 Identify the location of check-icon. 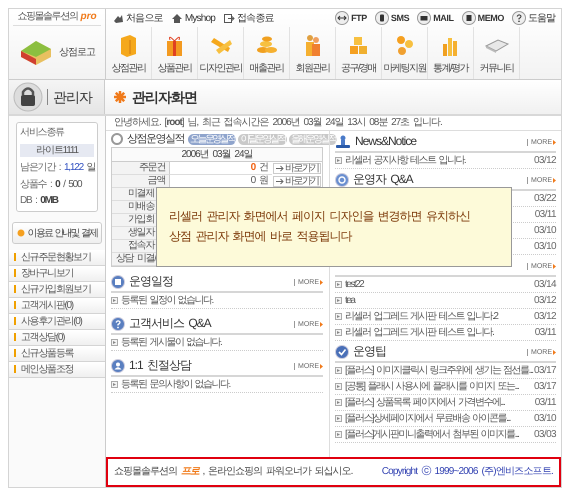
(342, 352).